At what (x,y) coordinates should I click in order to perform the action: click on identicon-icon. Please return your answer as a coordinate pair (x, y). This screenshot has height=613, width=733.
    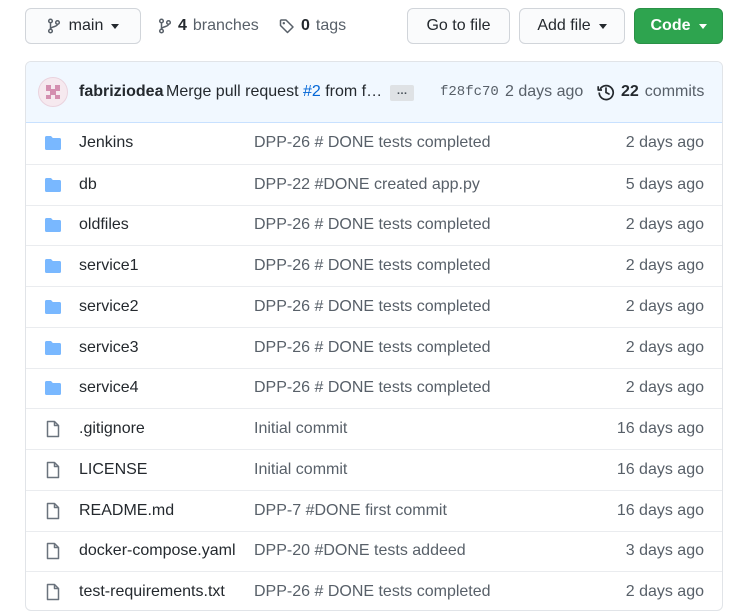
    Looking at the image, I should click on (53, 92).